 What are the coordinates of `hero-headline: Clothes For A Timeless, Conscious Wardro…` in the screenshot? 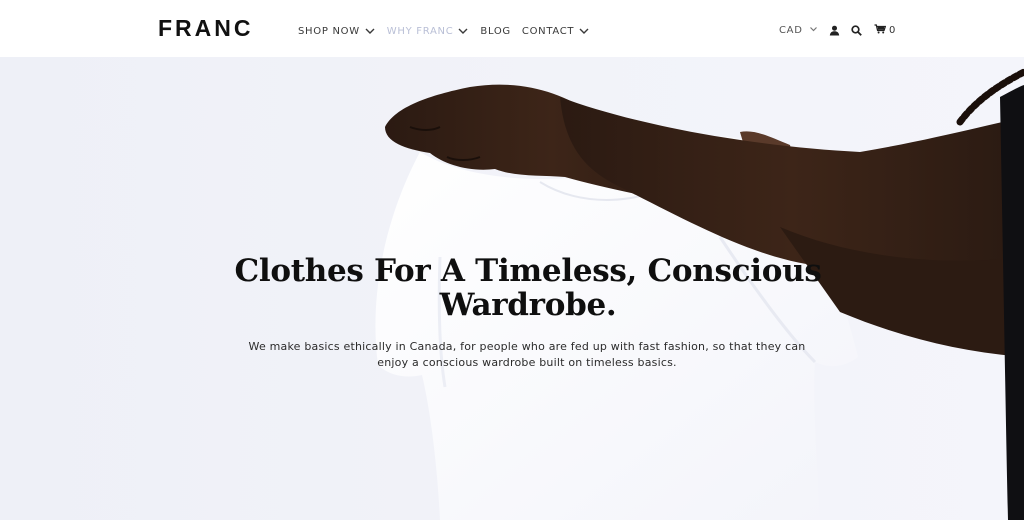 It's located at (528, 288).